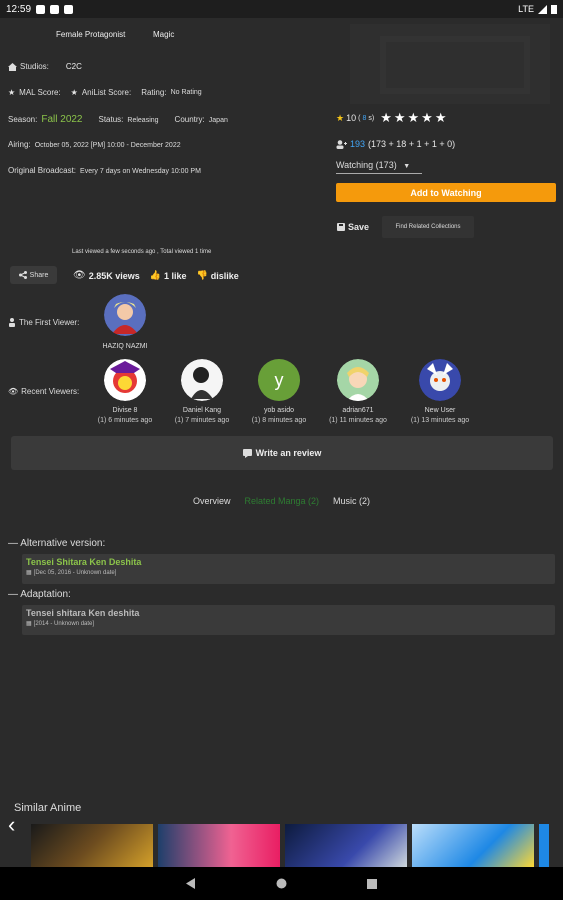  Describe the element at coordinates (224, 275) in the screenshot. I see `dislike-label: dislike` at that location.